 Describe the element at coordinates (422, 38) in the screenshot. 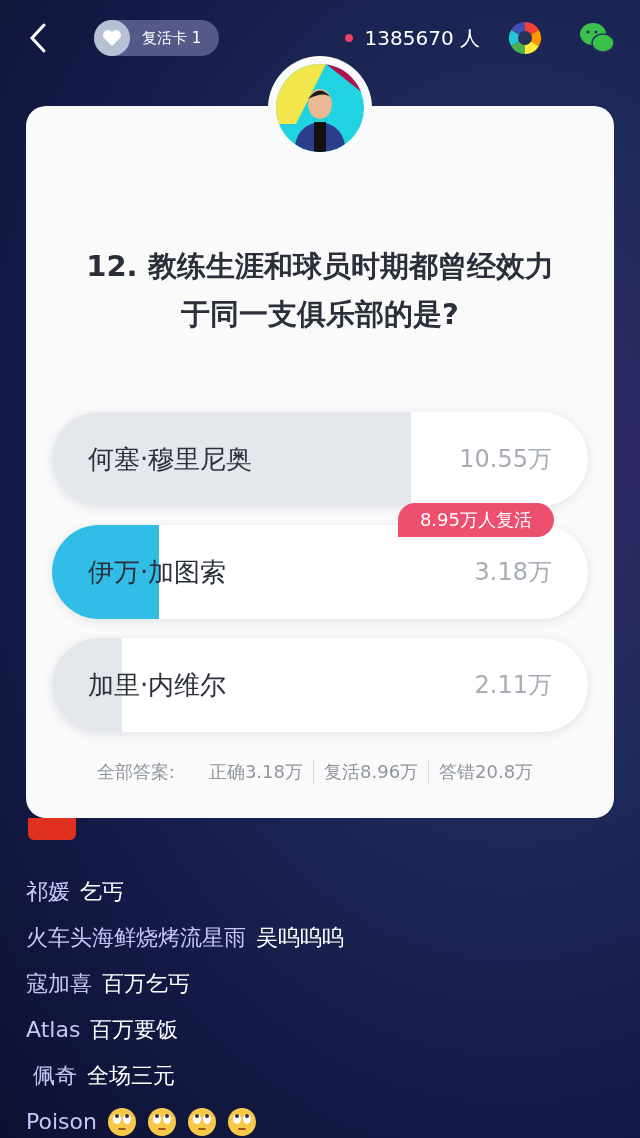

I see `viewer-count: 1385670 人` at that location.